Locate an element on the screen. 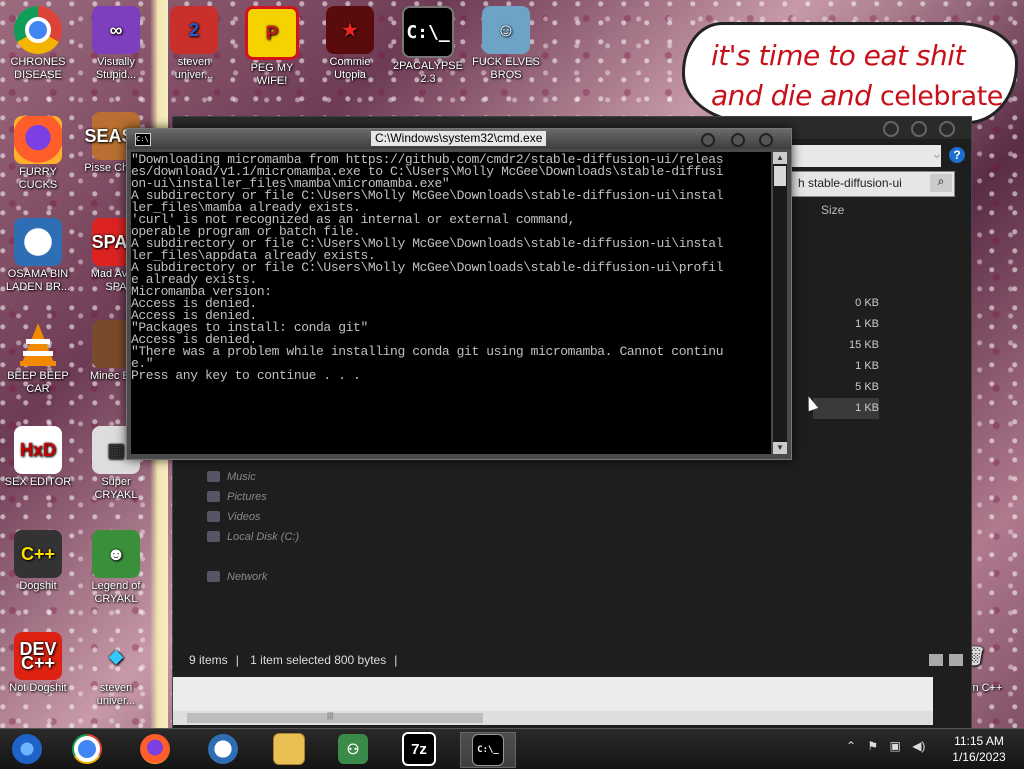 The image size is (1024, 769). taskbar-firefox is located at coordinates (155, 749).